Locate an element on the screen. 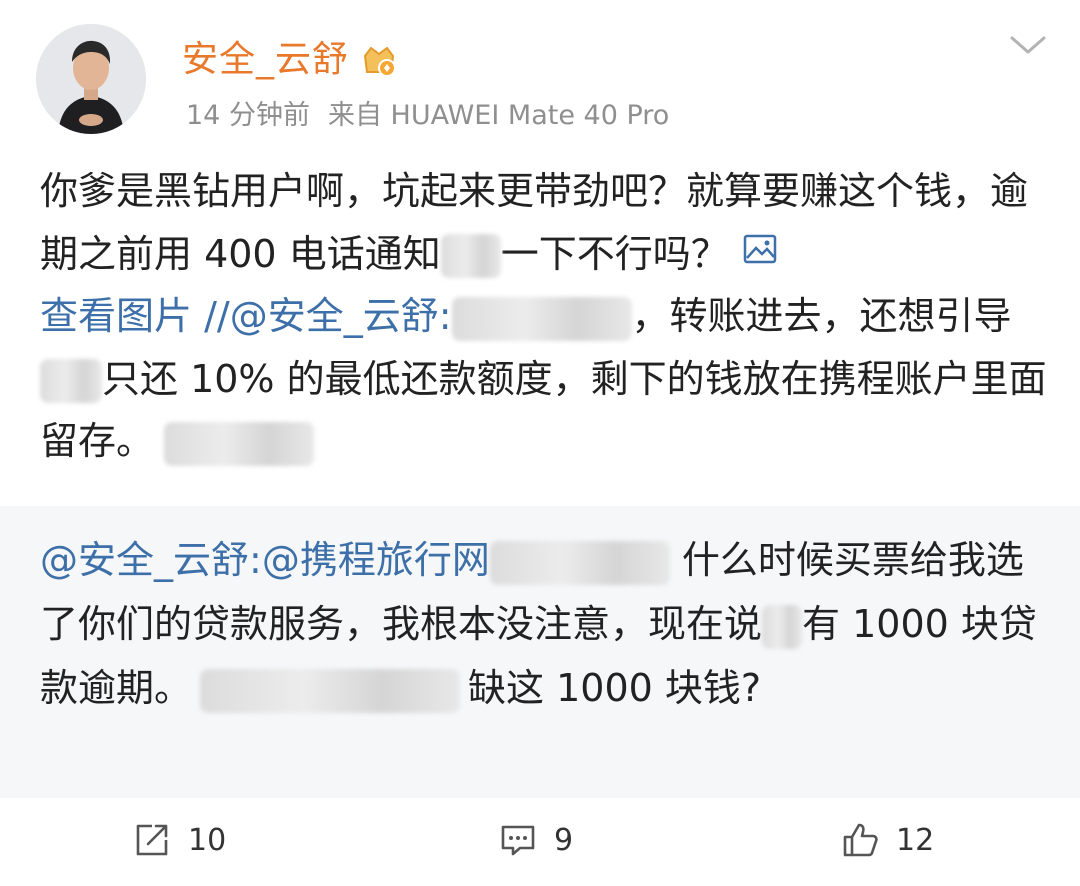 This screenshot has width=1080, height=886. comment-count: 9 is located at coordinates (564, 840).